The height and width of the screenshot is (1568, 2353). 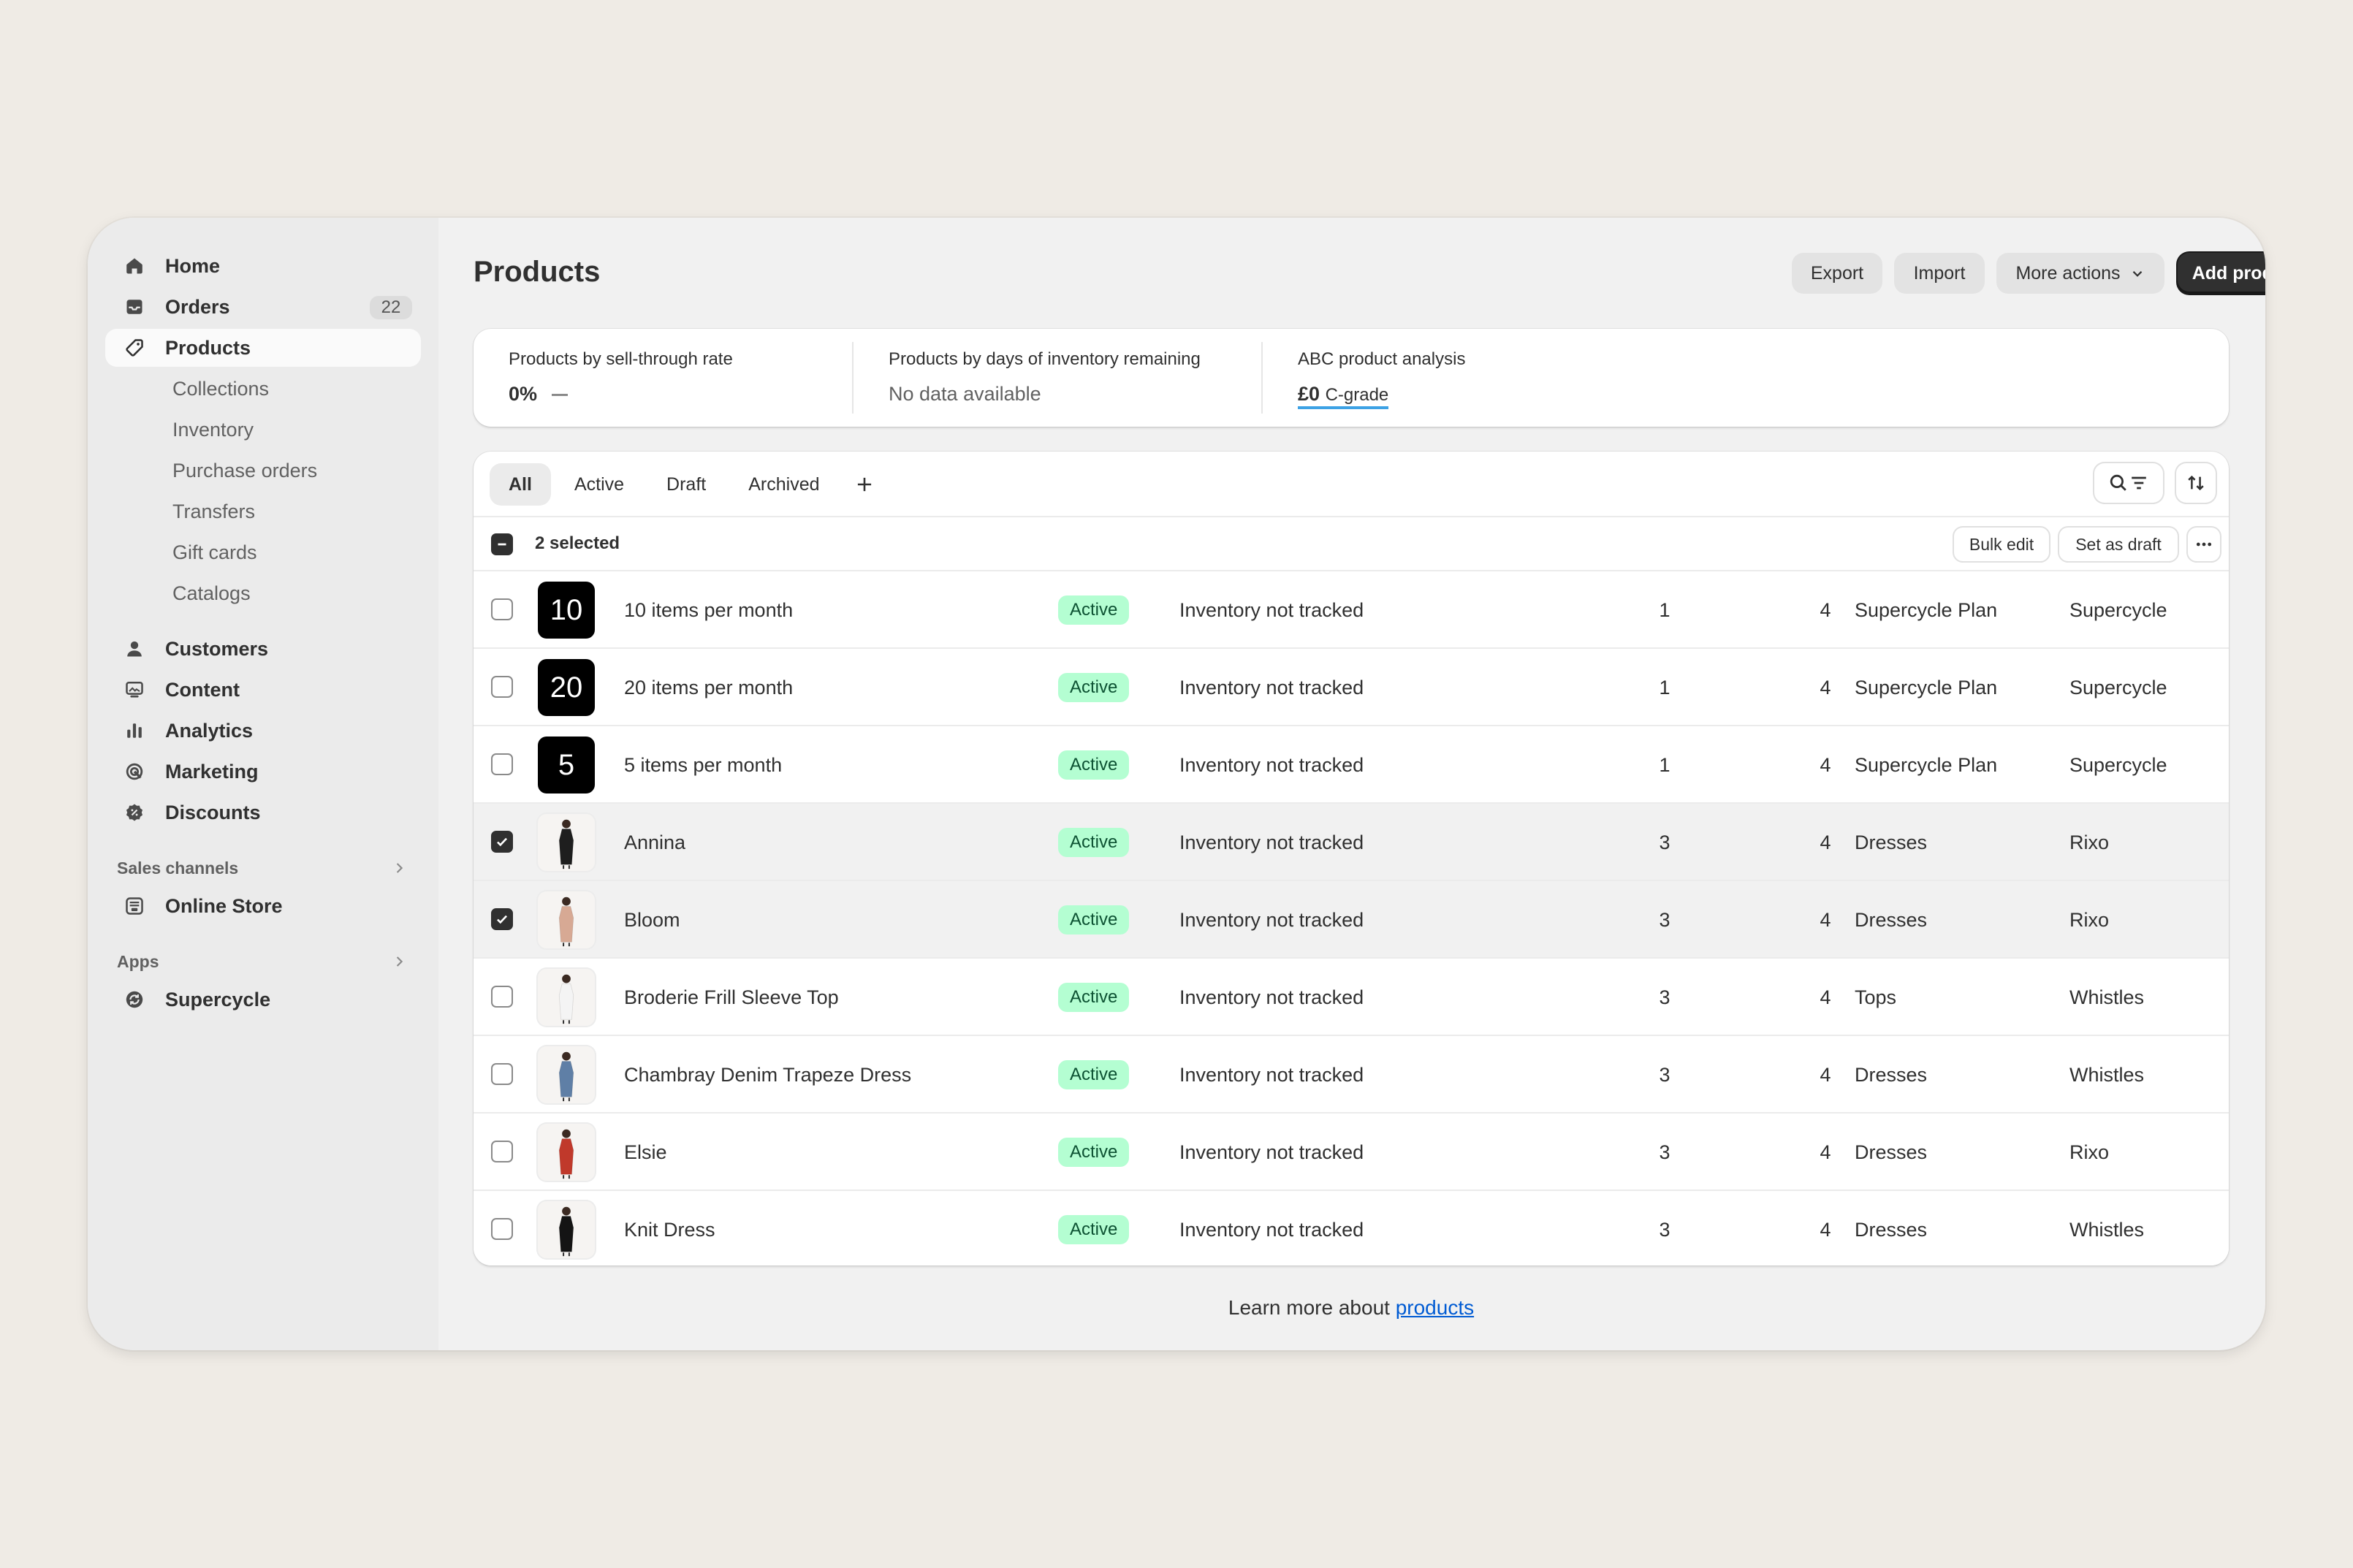 I want to click on import-button: Import, so click(x=1939, y=273).